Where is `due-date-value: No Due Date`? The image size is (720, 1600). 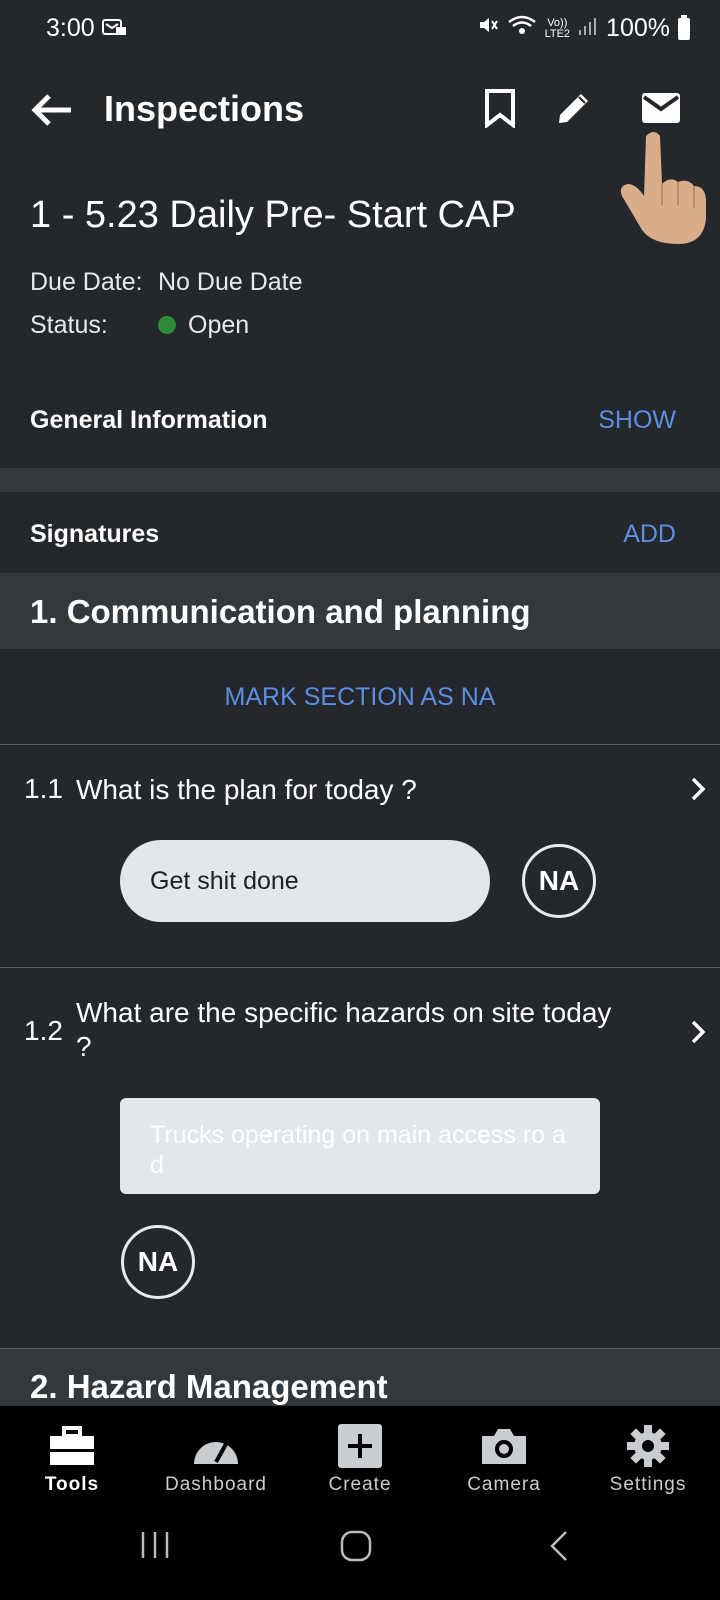 due-date-value: No Due Date is located at coordinates (230, 282).